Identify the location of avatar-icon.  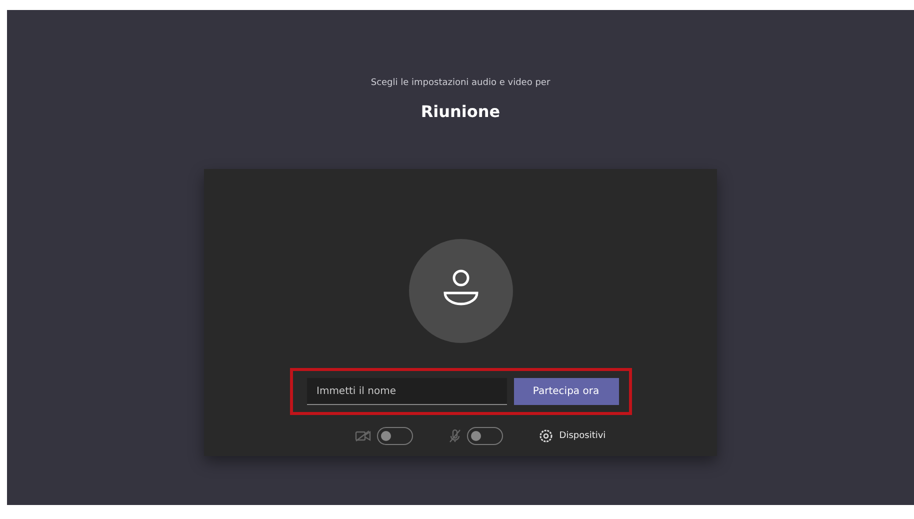
(460, 291).